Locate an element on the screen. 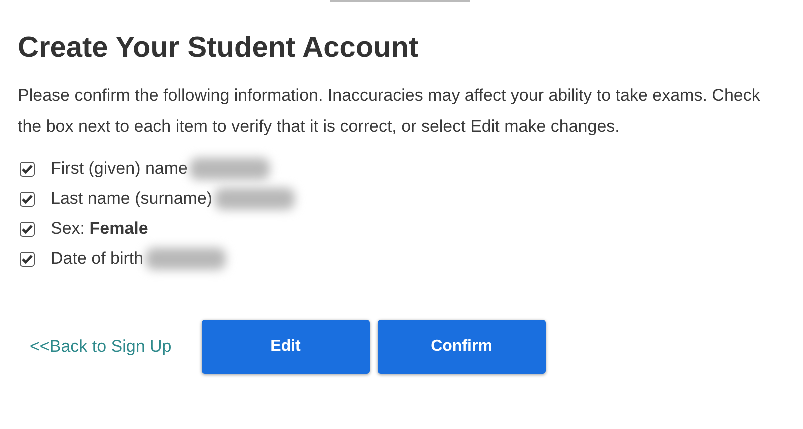 This screenshot has width=803, height=429. back-link: <<Back to Sign Up is located at coordinates (101, 347).